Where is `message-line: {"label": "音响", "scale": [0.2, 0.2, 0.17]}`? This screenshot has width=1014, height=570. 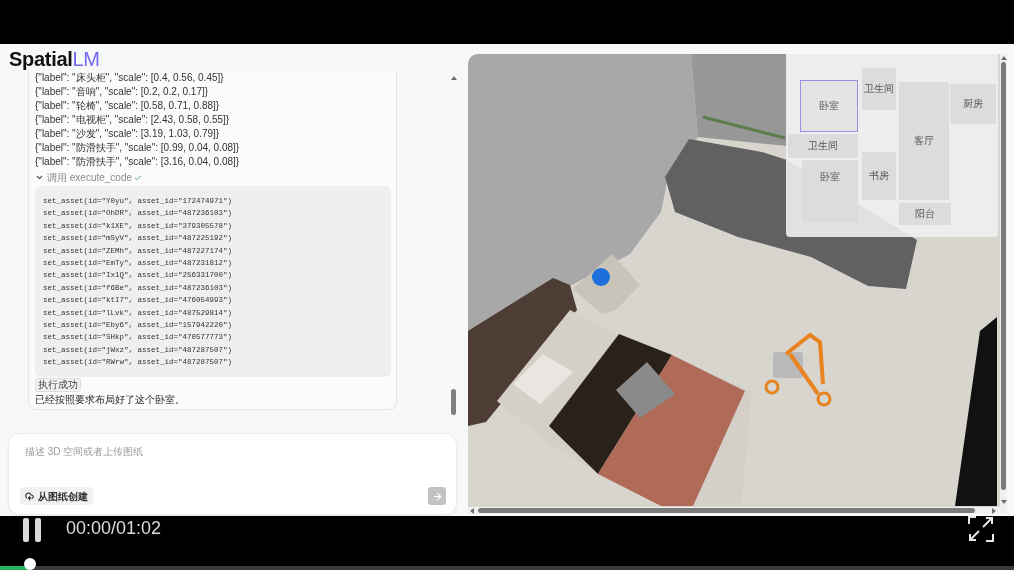
message-line: {"label": "音响", "scale": [0.2, 0.2, 0.17]} is located at coordinates (122, 92).